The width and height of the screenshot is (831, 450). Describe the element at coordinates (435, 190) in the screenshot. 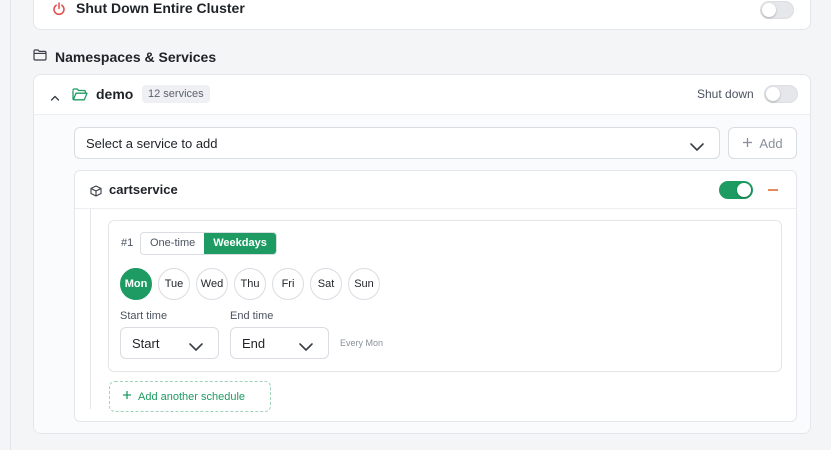

I see `service-header: cartservice` at that location.